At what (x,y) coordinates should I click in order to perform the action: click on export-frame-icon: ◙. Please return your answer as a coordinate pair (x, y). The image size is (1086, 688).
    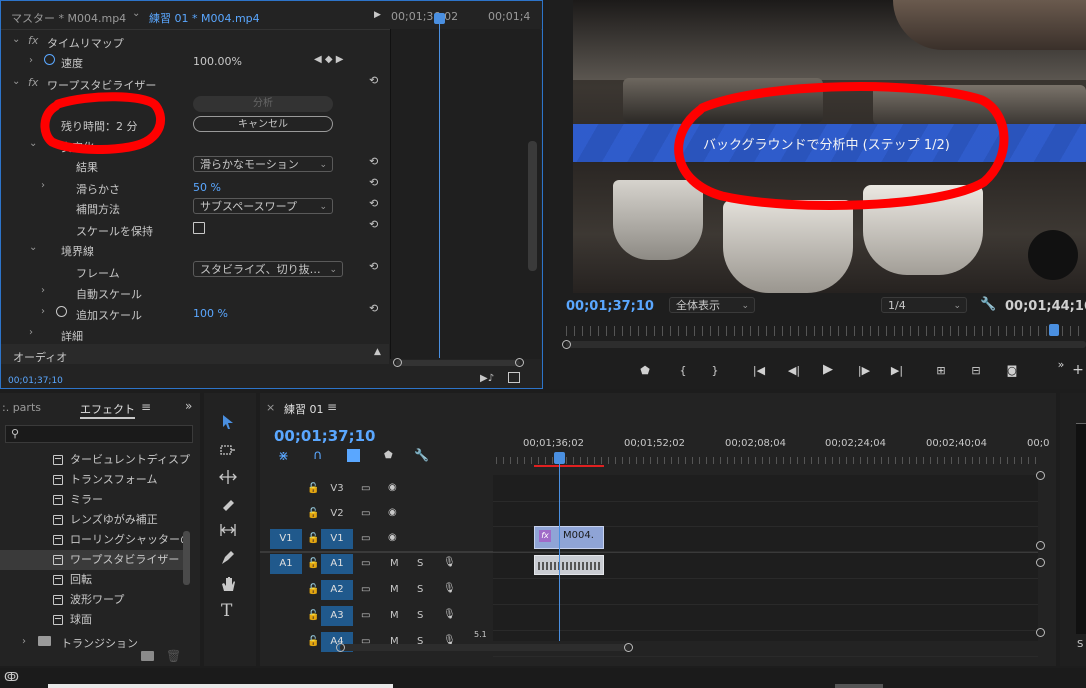
    Looking at the image, I should click on (1012, 371).